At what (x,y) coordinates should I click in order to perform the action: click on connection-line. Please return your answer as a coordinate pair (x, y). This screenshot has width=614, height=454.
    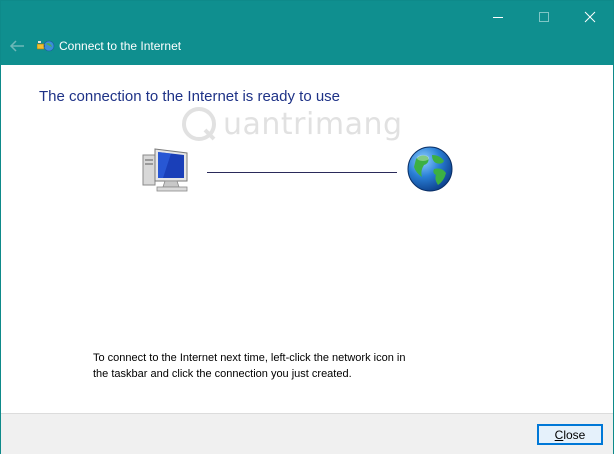
    Looking at the image, I should click on (302, 172).